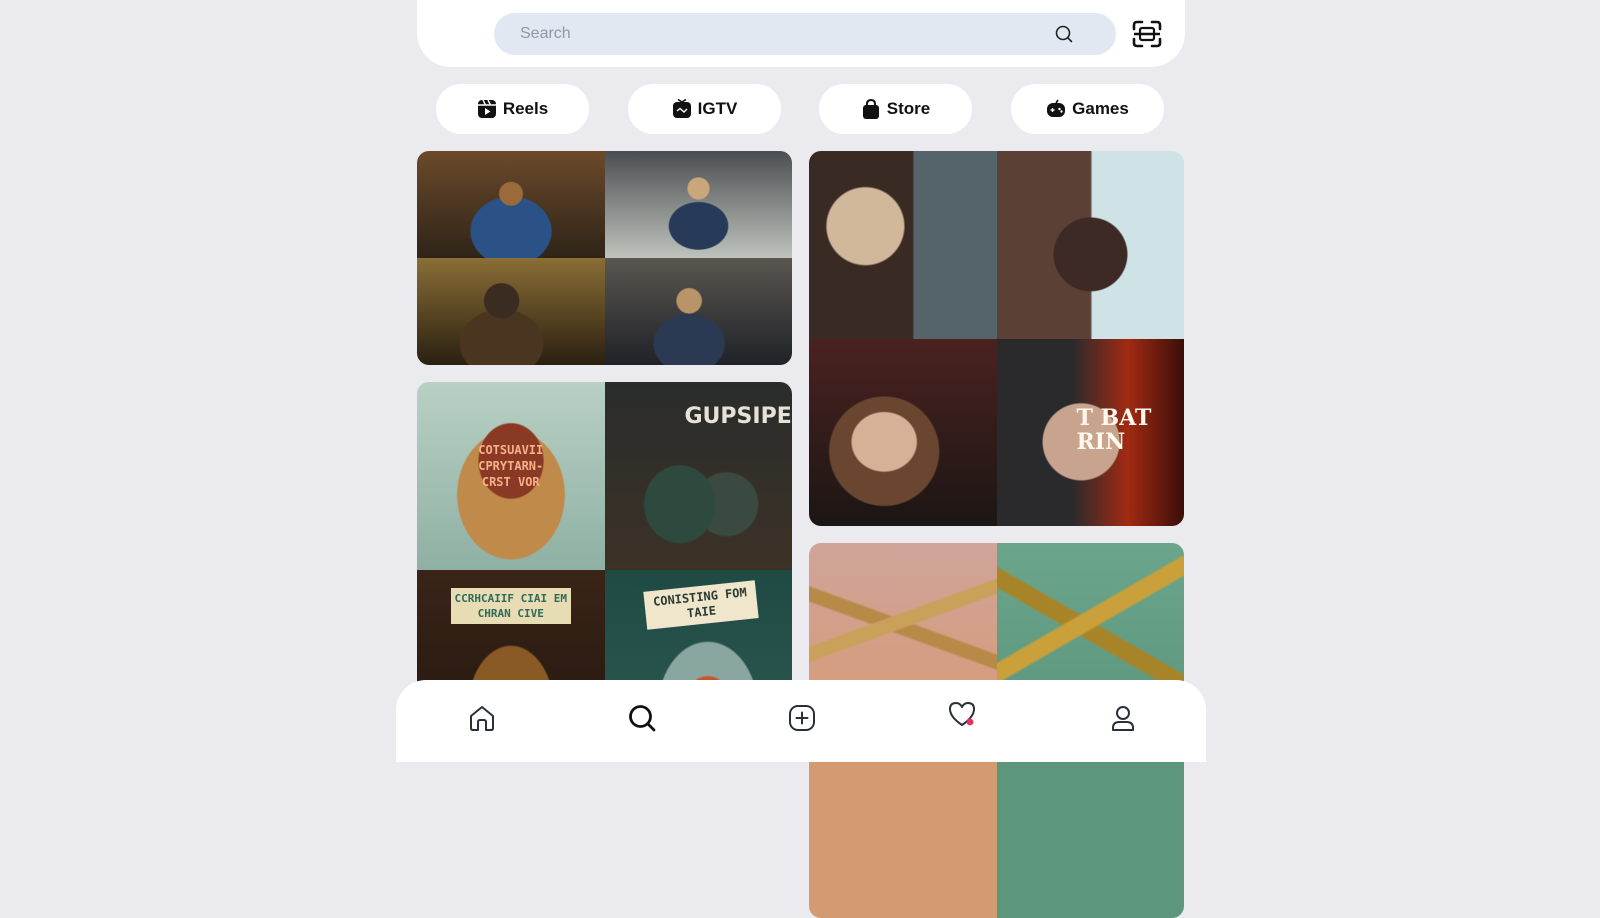 This screenshot has height=918, width=1600. Describe the element at coordinates (908, 109) in the screenshot. I see `store-label: Store` at that location.